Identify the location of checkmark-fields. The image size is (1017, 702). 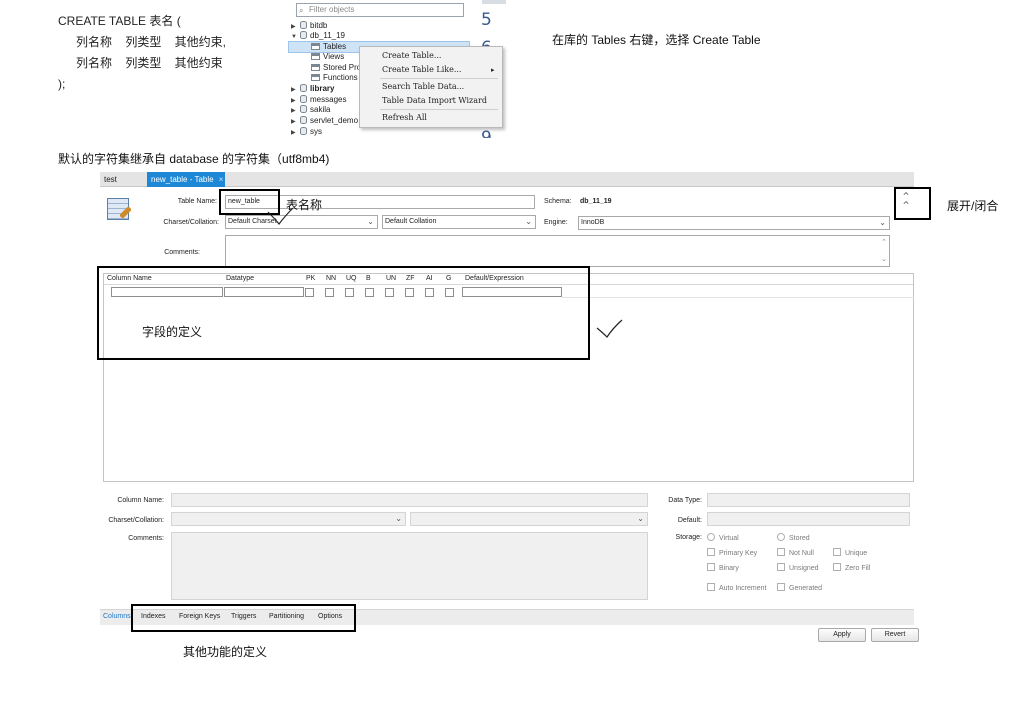
(609, 328).